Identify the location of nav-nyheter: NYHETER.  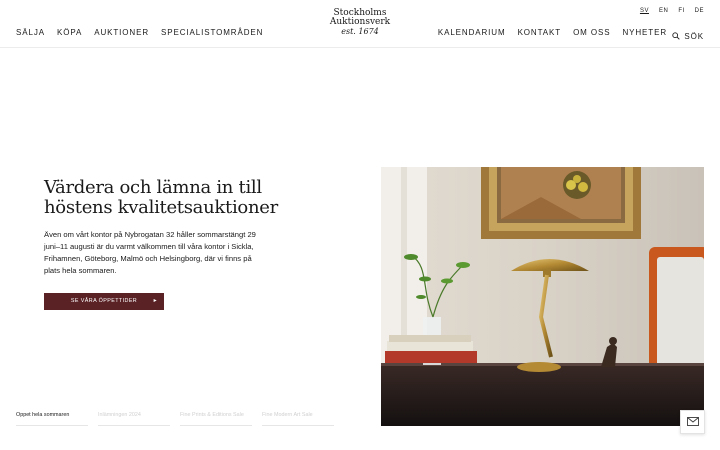
(644, 32).